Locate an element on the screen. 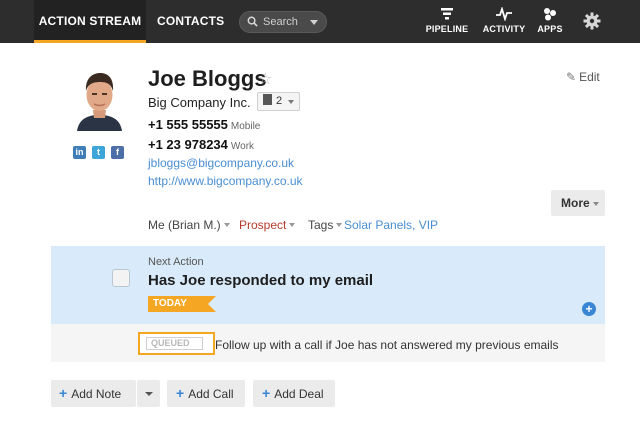  phone-type: Mobile is located at coordinates (245, 126).